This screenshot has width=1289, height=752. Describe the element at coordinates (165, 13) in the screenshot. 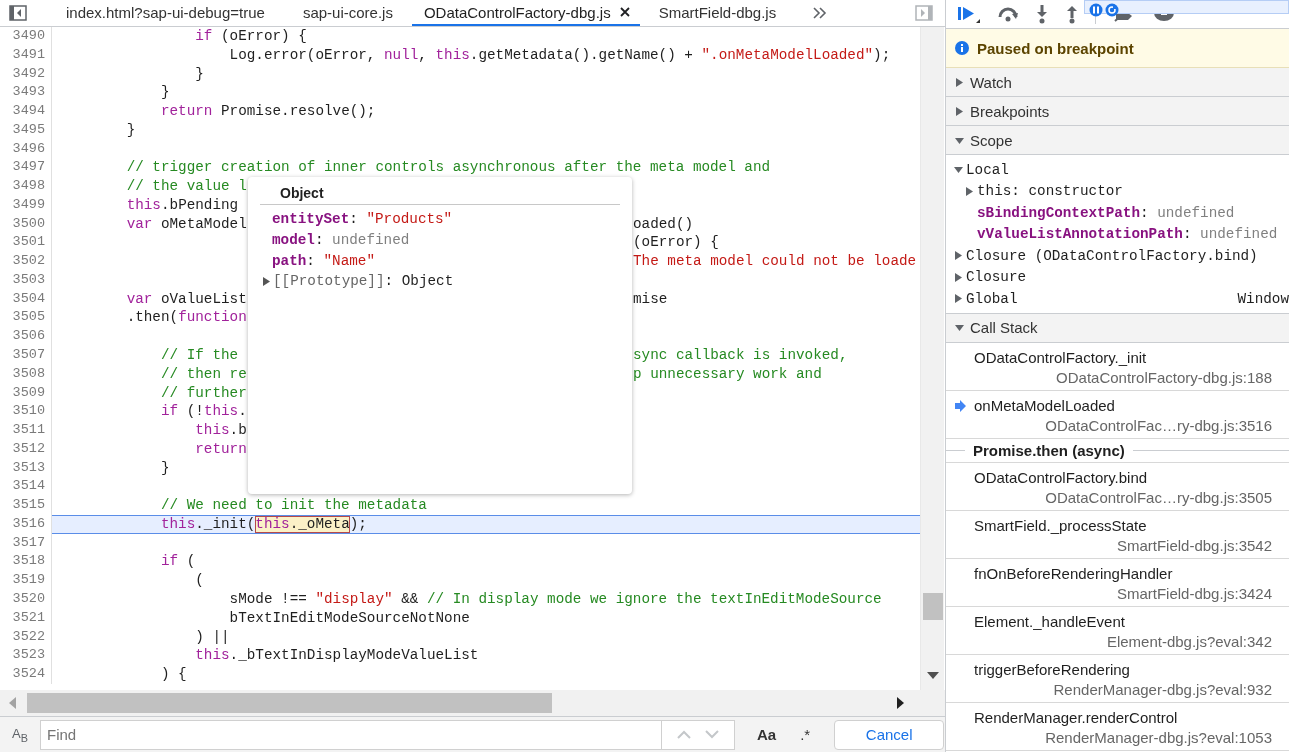

I see `file-tab: index.html?sap-ui-debug=true` at that location.